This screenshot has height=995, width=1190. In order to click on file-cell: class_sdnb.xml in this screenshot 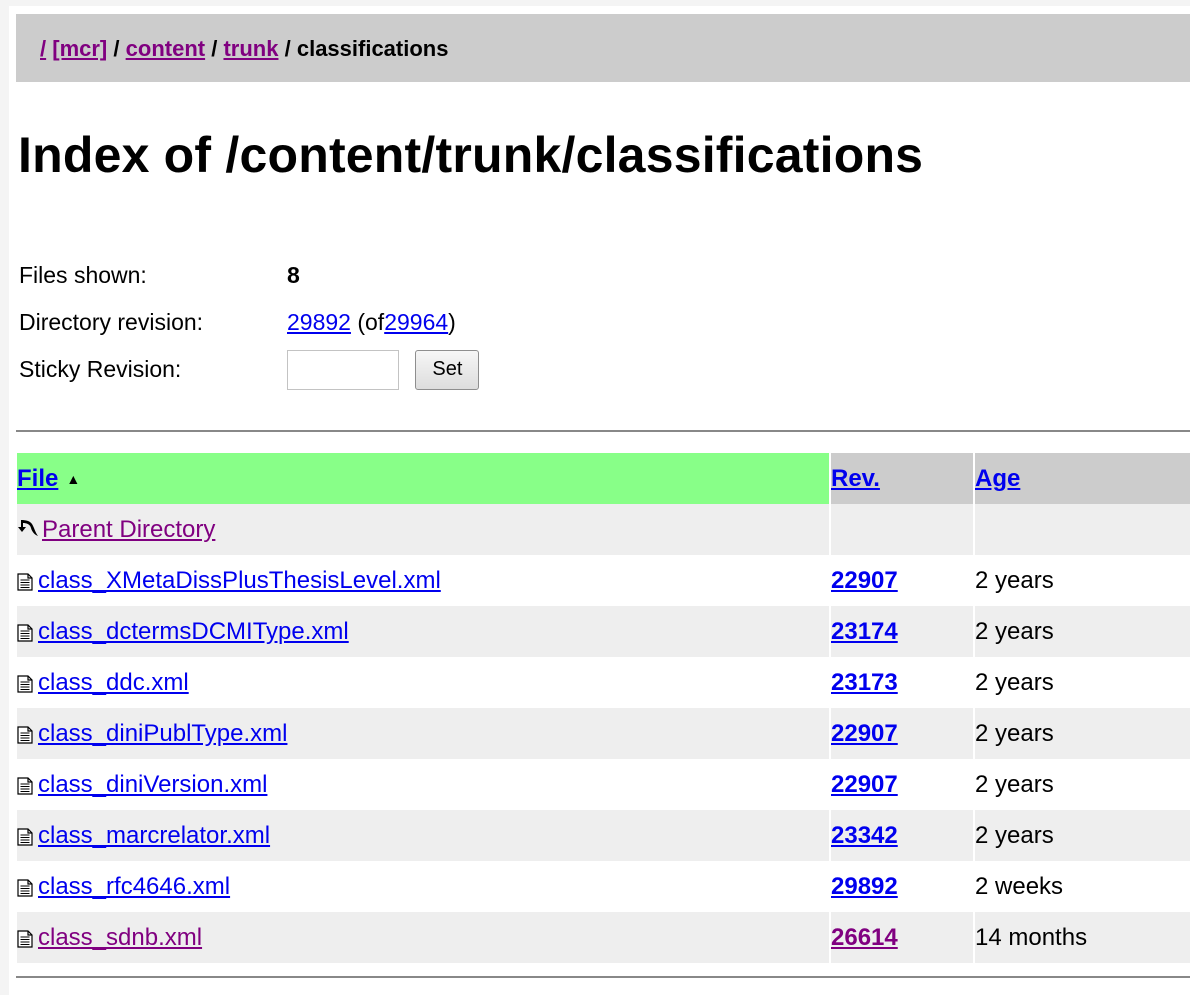, I will do `click(423, 937)`.